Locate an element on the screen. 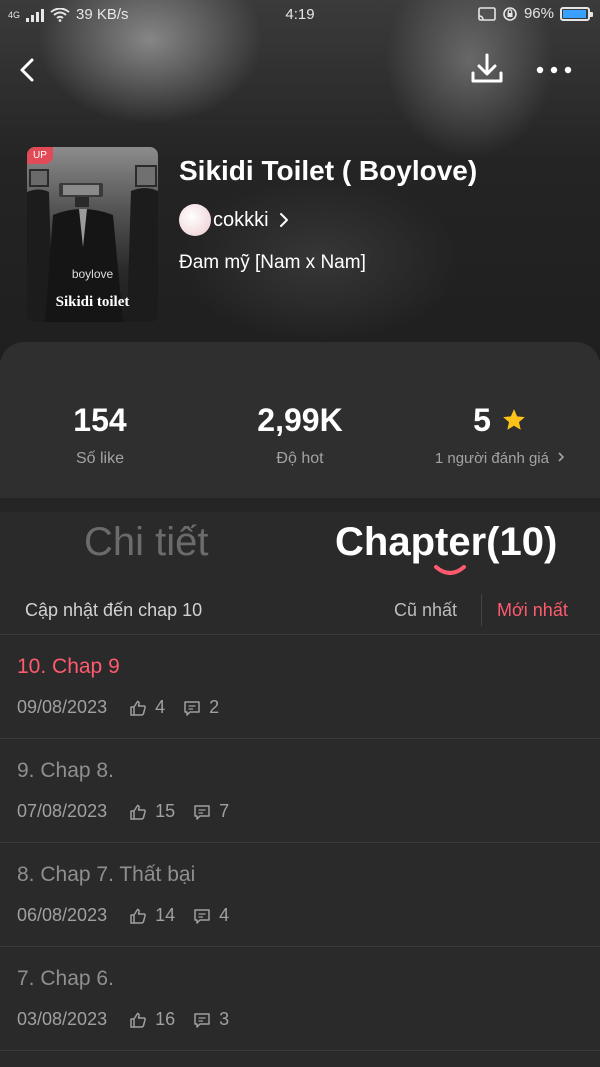 The width and height of the screenshot is (600, 1067). rating-count-text: 1 người đánh giá is located at coordinates (491, 458).